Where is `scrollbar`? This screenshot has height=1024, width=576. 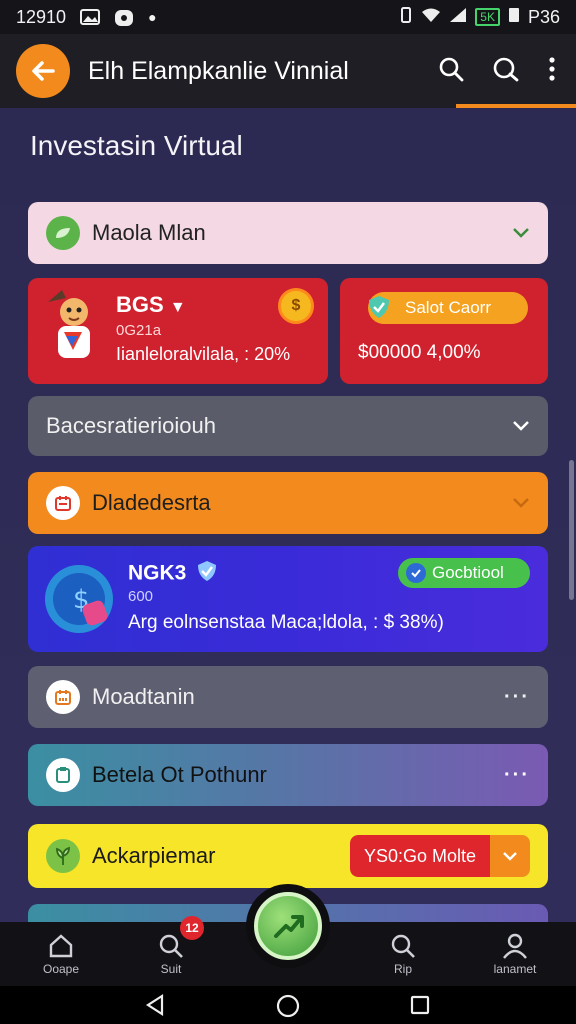
scrollbar is located at coordinates (571, 530).